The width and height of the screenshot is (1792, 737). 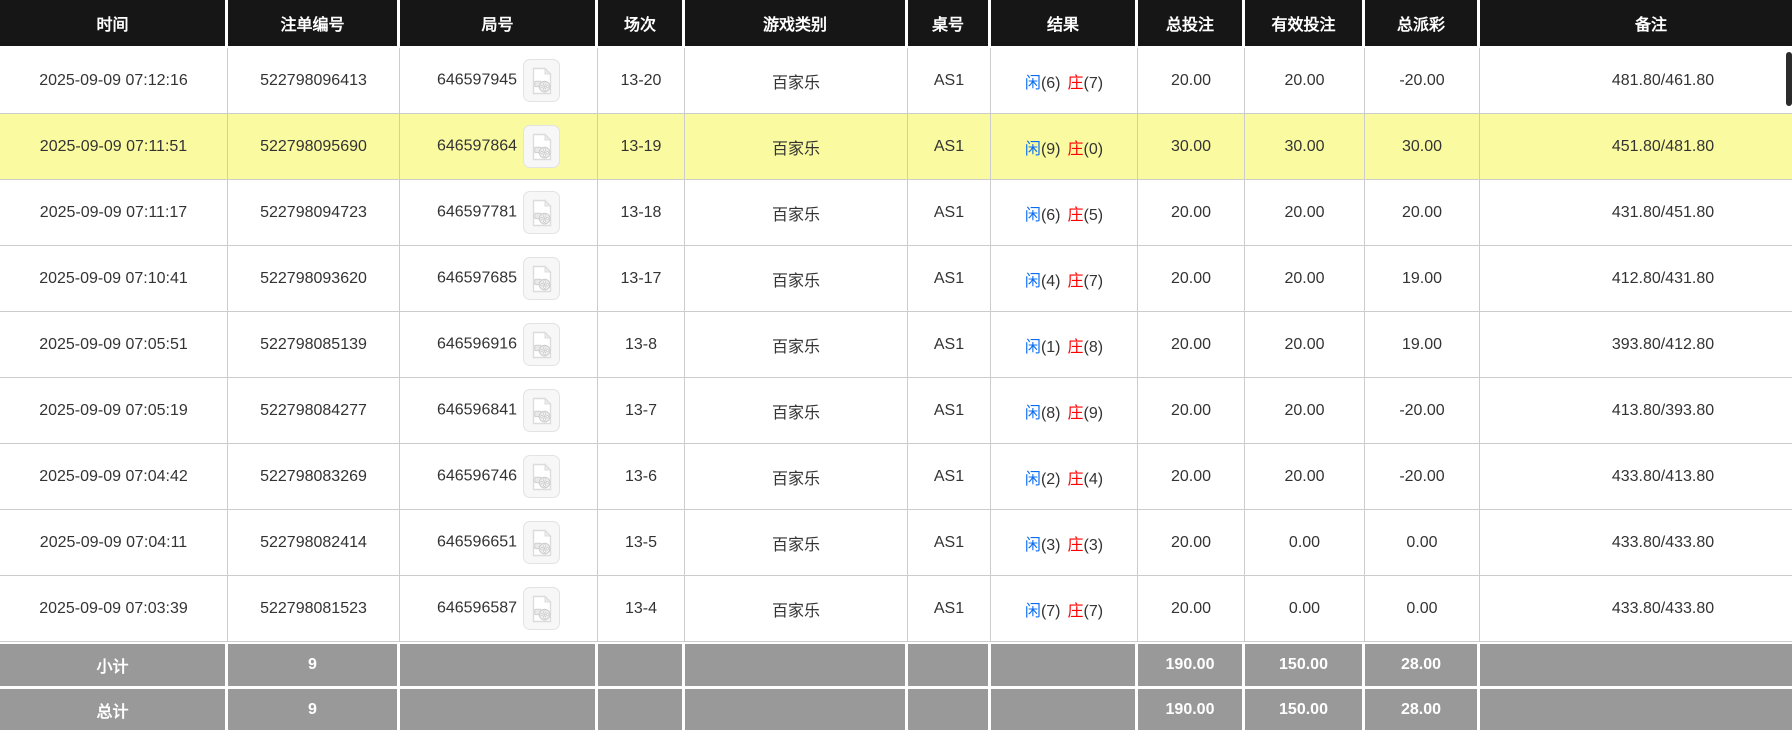 I want to click on round-number-cell: 646596587, so click(x=499, y=609).